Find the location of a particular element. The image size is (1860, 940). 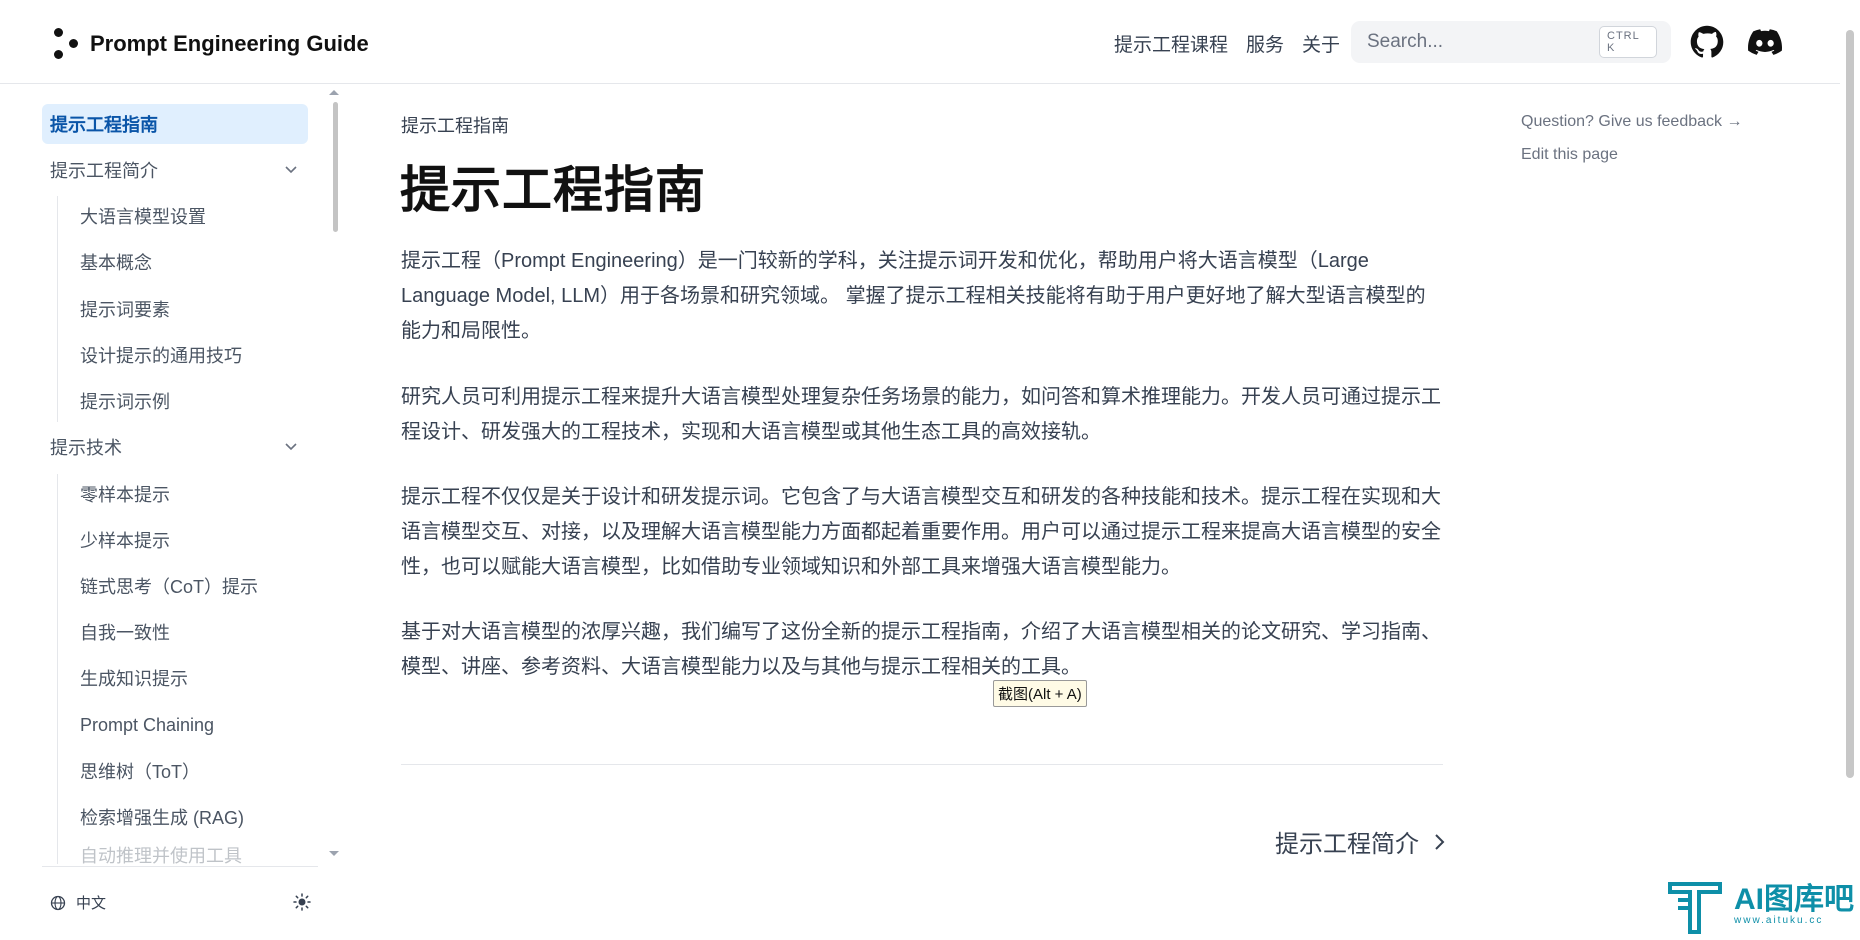

sidebar-item-tot: 思维树（ToT） is located at coordinates (190, 771).